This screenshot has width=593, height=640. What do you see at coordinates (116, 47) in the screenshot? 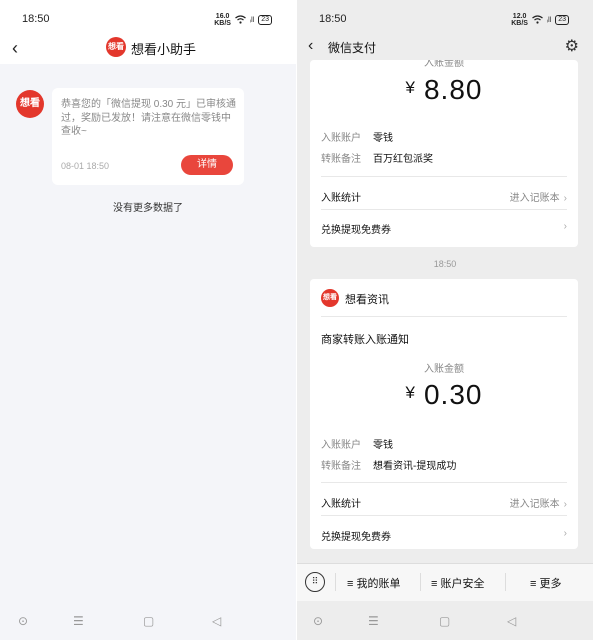
I see `brand-logo: 想看` at bounding box center [116, 47].